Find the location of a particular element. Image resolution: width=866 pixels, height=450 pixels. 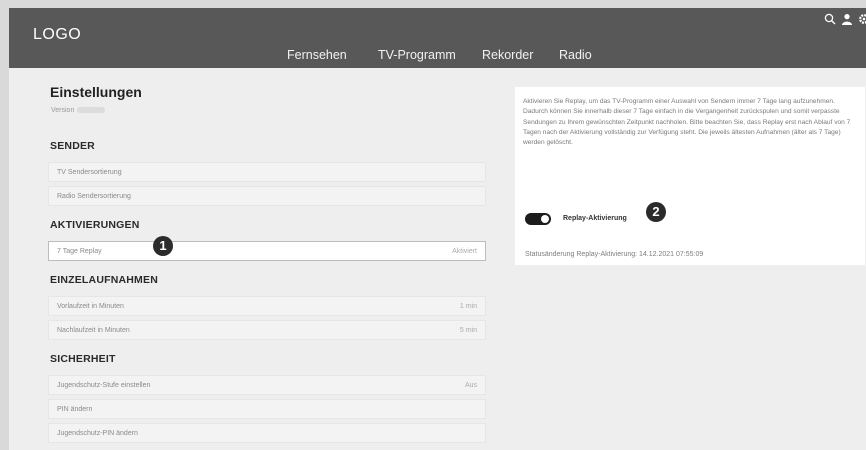

header-icons is located at coordinates (845, 19).